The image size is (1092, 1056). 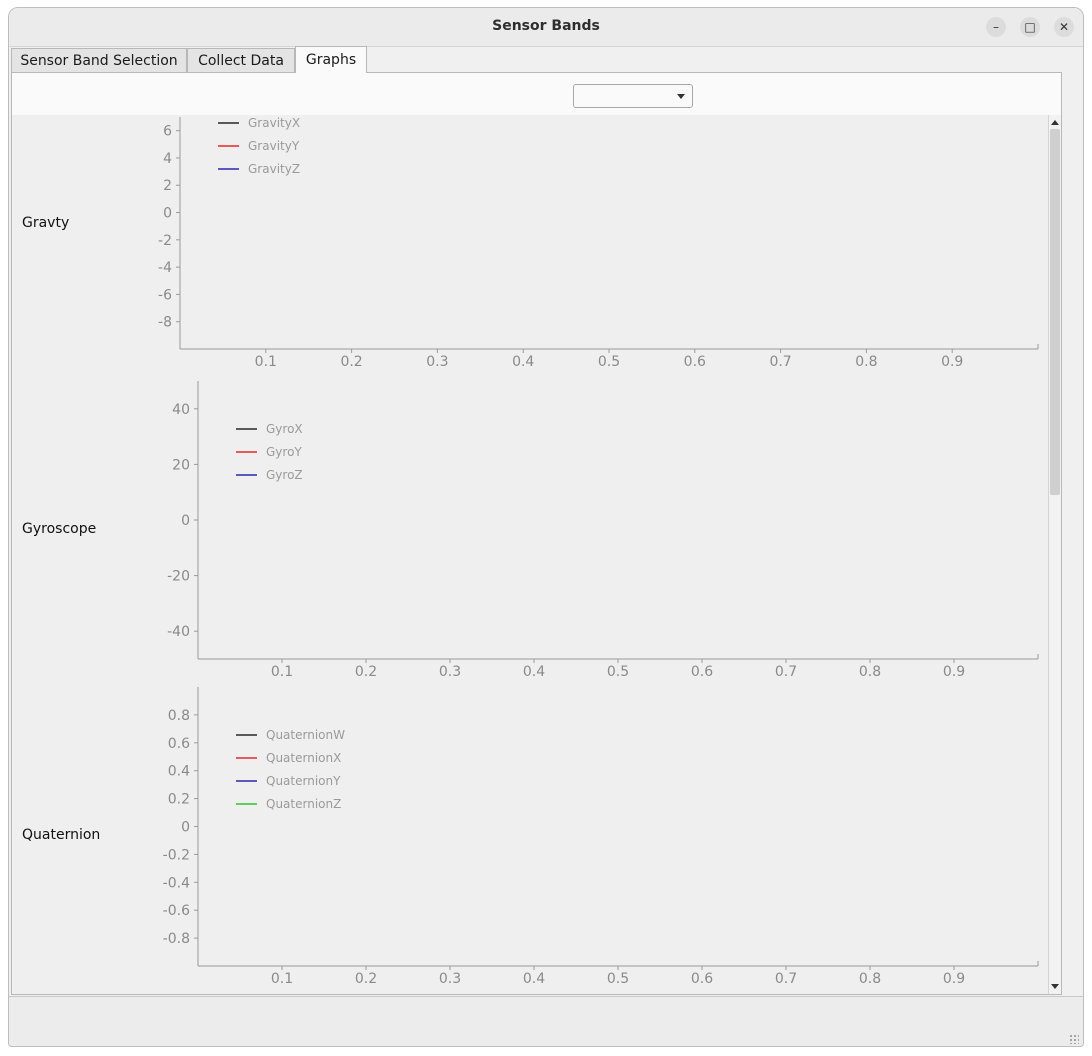 I want to click on window-title: Sensor Bands, so click(x=546, y=26).